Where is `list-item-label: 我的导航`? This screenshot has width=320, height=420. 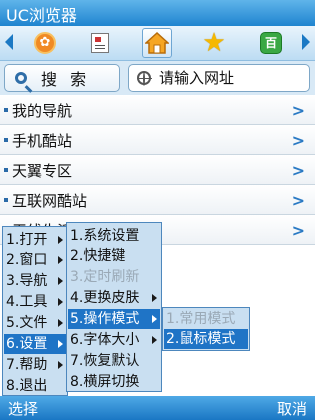
list-item-label: 我的导航 is located at coordinates (42, 111).